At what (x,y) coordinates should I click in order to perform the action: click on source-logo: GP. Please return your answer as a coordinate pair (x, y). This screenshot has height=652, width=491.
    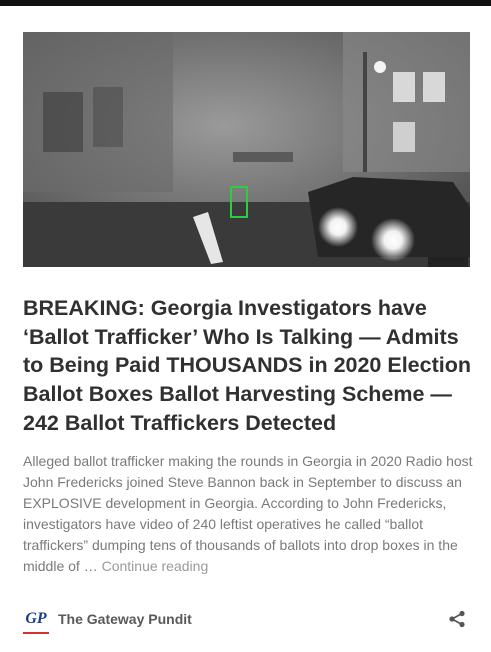
    Looking at the image, I should click on (36, 621).